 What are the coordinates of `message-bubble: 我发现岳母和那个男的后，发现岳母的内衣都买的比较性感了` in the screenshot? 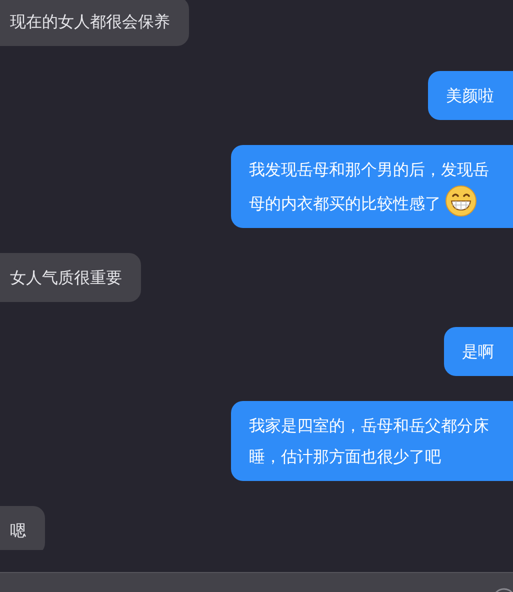 It's located at (372, 186).